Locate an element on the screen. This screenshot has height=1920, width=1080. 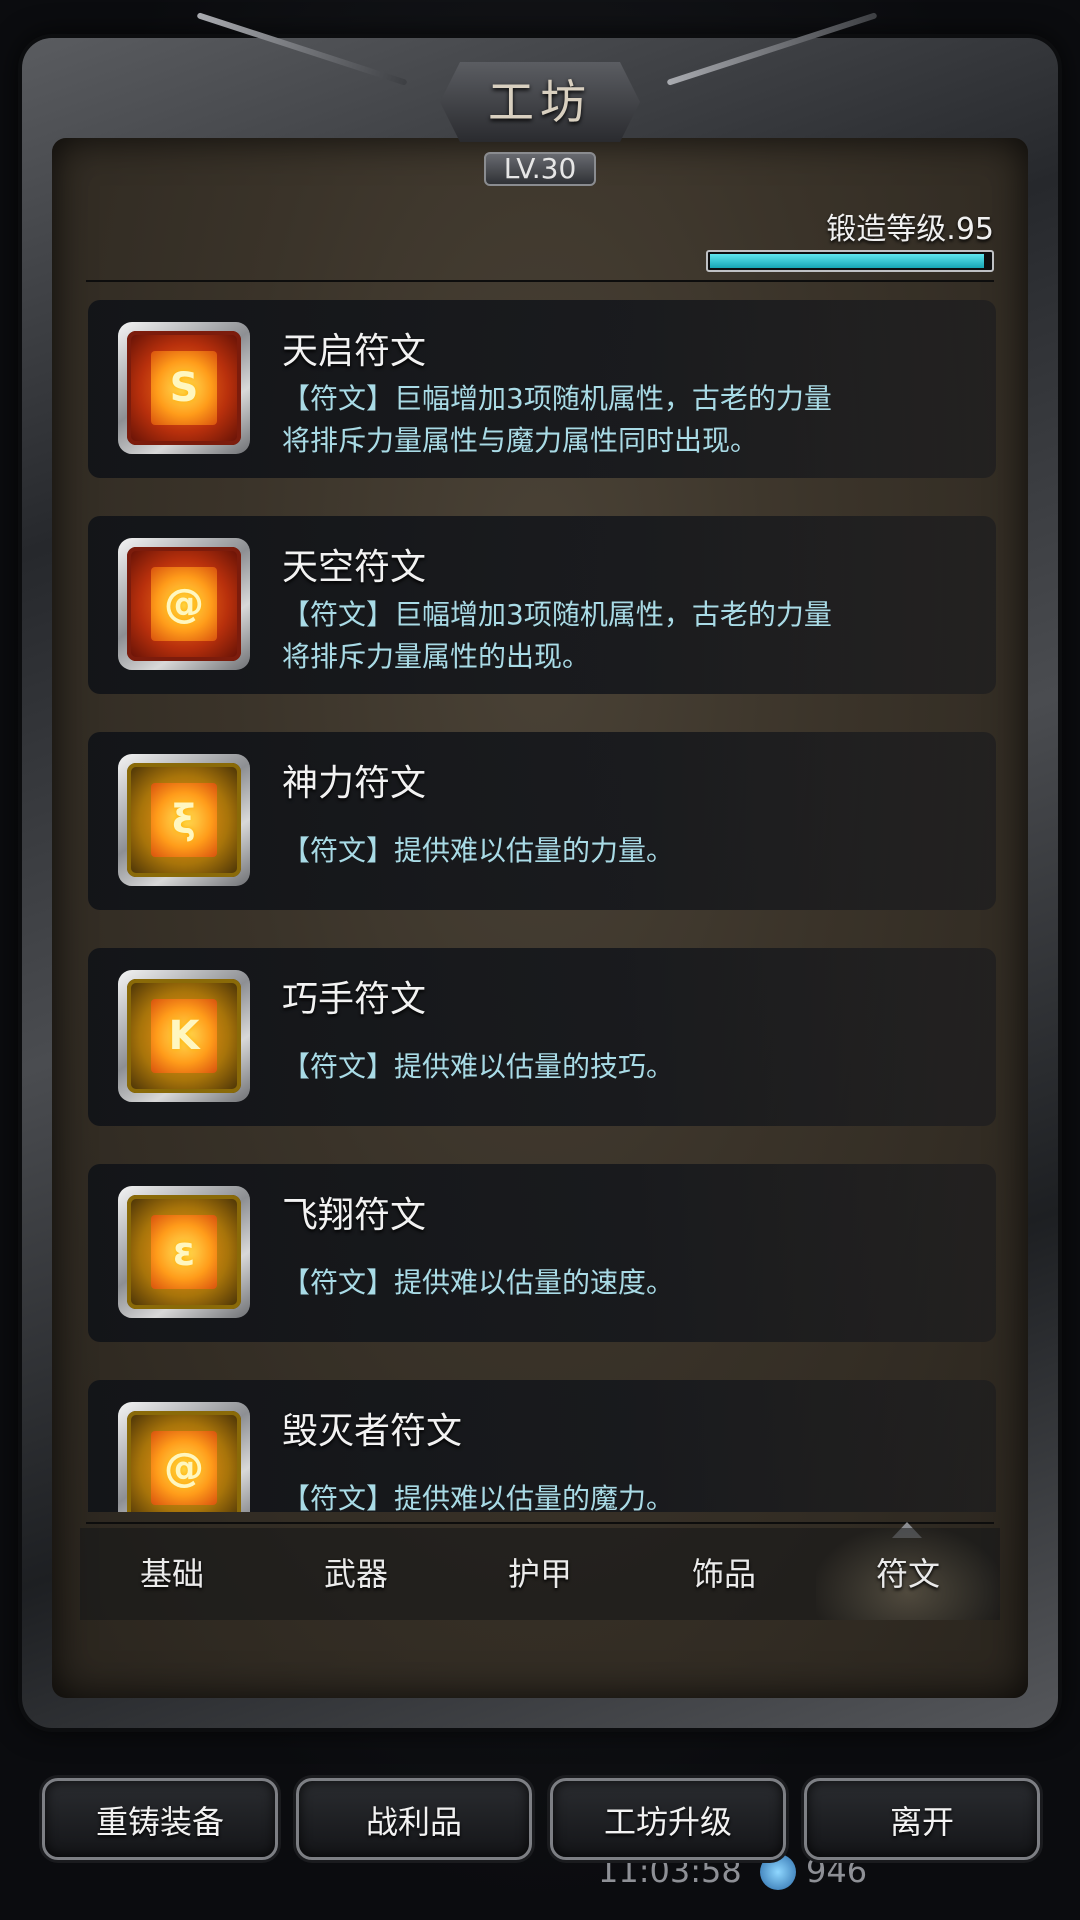
rune-description: 【符文】提供难以估量的速度。 is located at coordinates (632, 1283).